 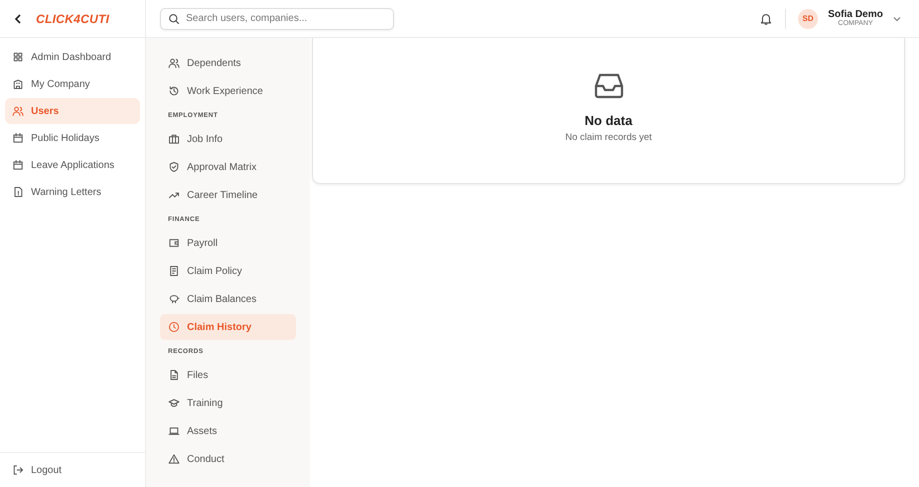 I want to click on section-menu-item: Approval Matrix, so click(x=228, y=167).